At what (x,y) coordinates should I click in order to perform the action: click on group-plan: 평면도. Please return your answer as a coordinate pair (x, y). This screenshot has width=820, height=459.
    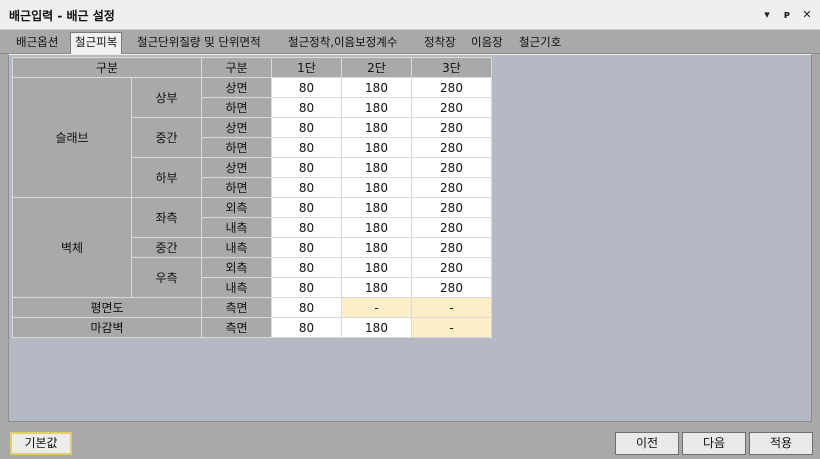
    Looking at the image, I should click on (107, 307).